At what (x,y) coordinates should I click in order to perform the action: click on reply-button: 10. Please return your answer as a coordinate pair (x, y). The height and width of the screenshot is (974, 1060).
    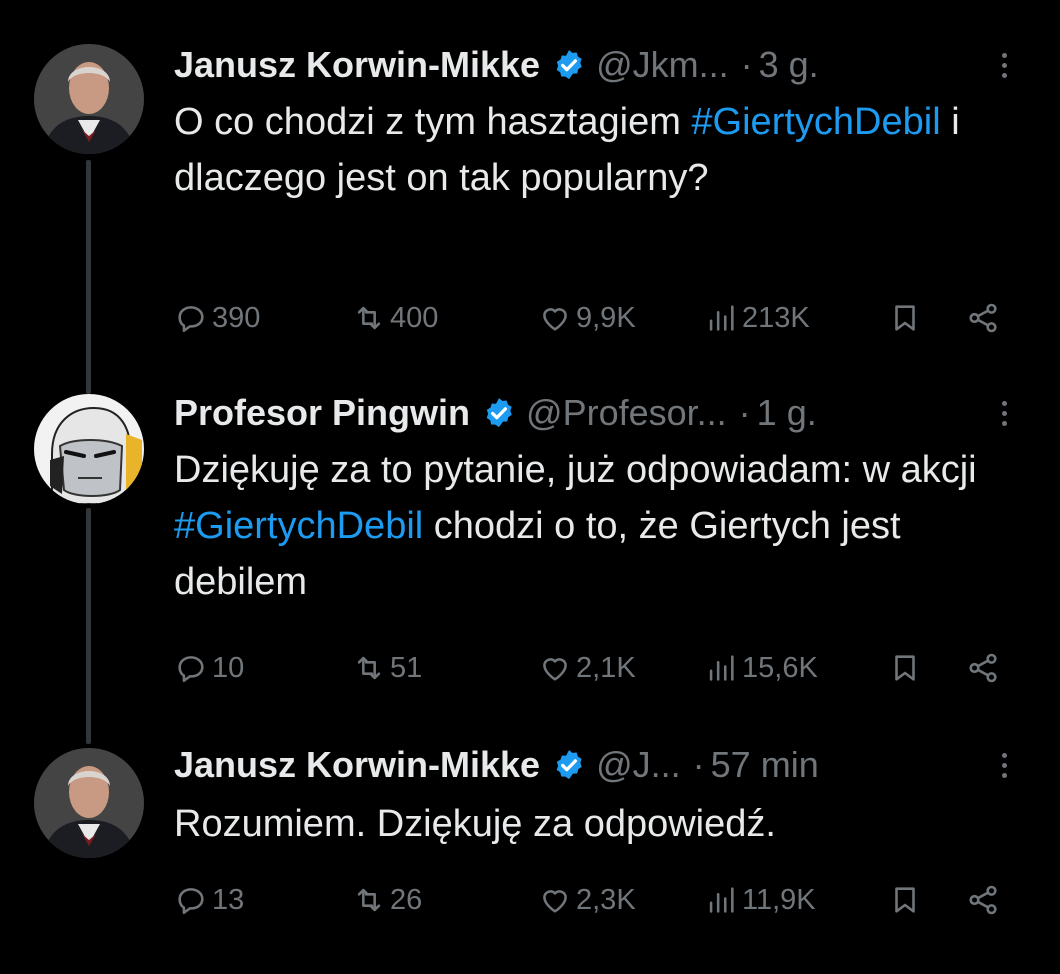
    Looking at the image, I should click on (209, 668).